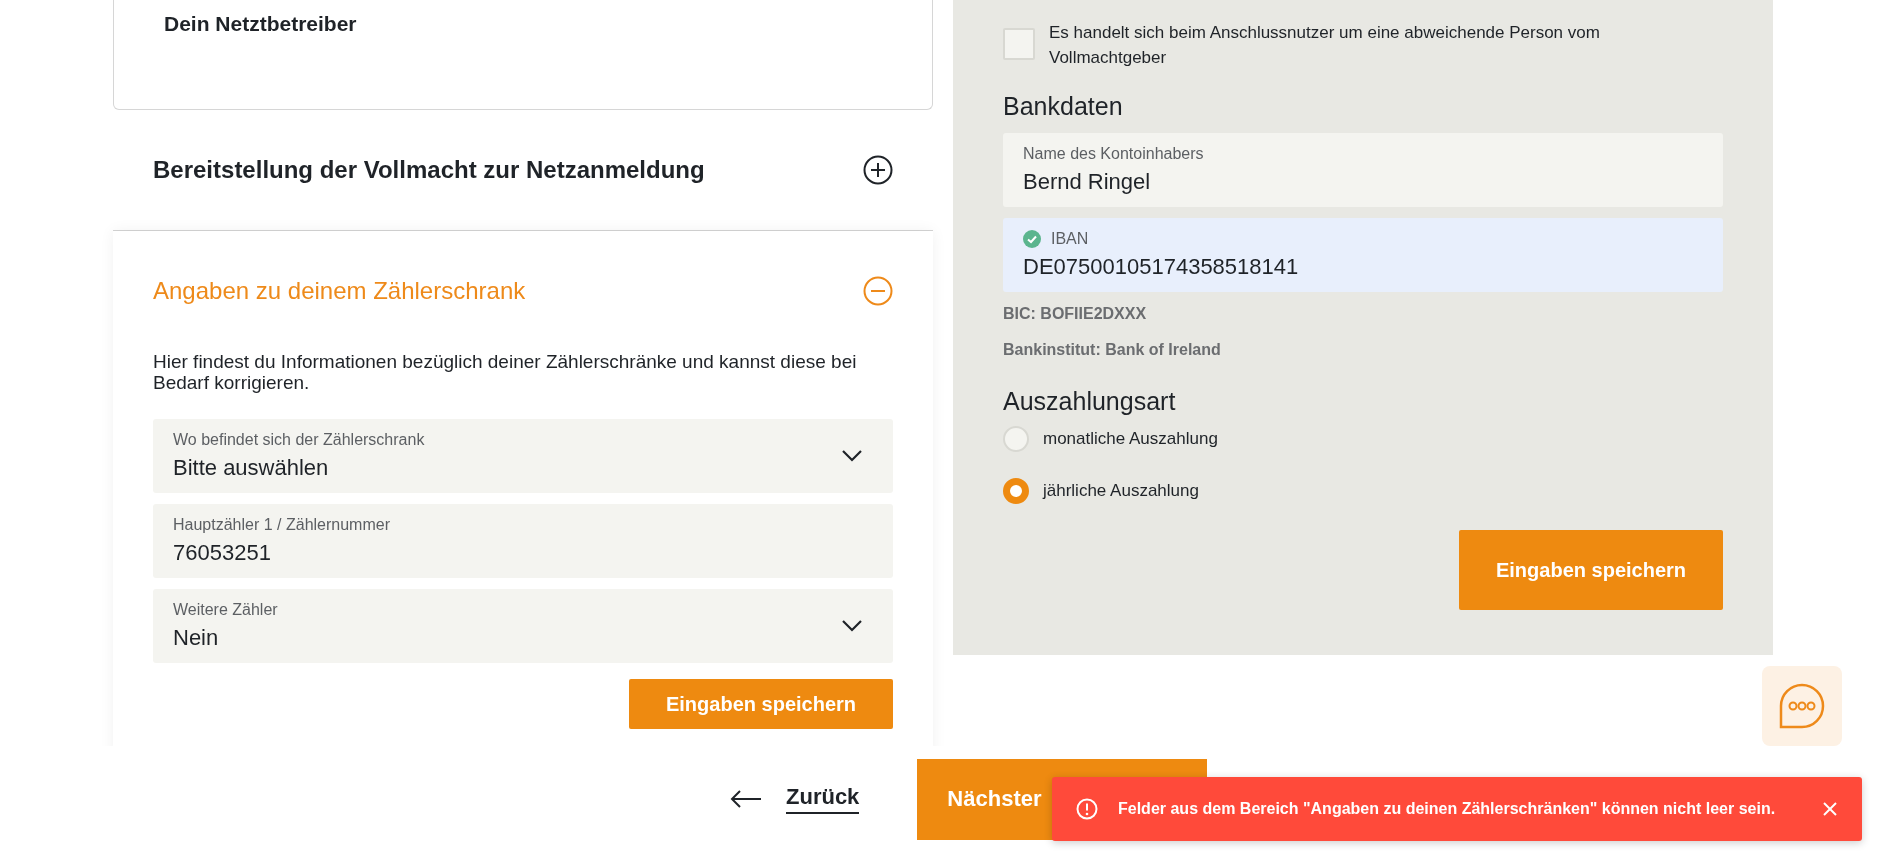 Image resolution: width=1892 pixels, height=852 pixels. What do you see at coordinates (1112, 350) in the screenshot?
I see `bank-name-text: Bankinstitut: Bank of Ireland` at bounding box center [1112, 350].